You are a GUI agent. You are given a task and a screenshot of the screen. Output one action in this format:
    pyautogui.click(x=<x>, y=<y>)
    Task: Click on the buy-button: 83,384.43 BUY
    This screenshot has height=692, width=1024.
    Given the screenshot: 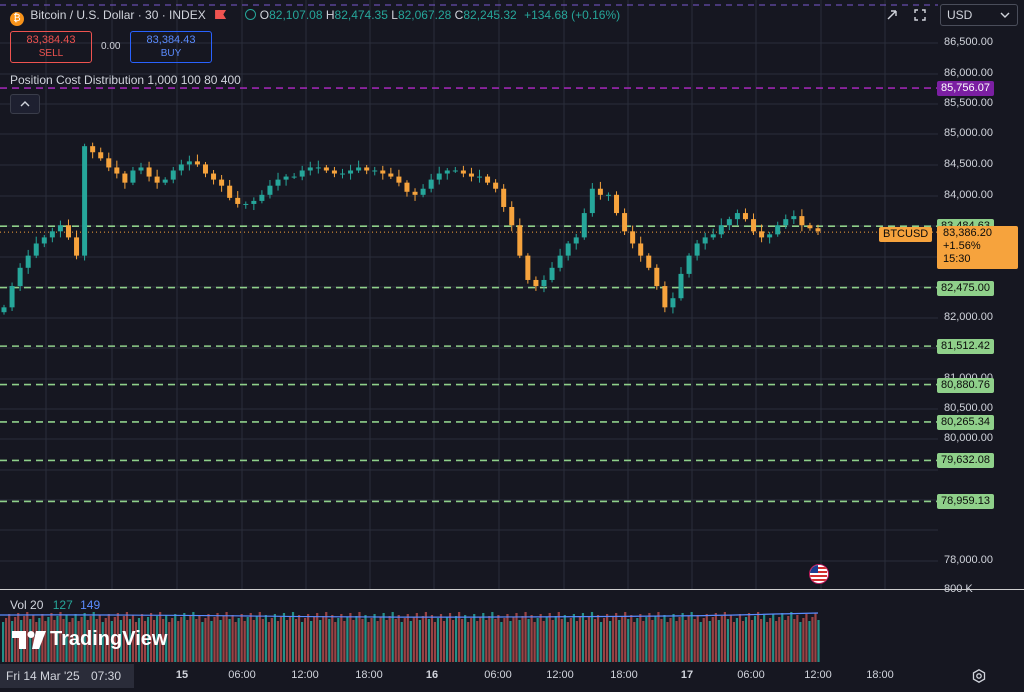 What is the action you would take?
    pyautogui.click(x=171, y=47)
    